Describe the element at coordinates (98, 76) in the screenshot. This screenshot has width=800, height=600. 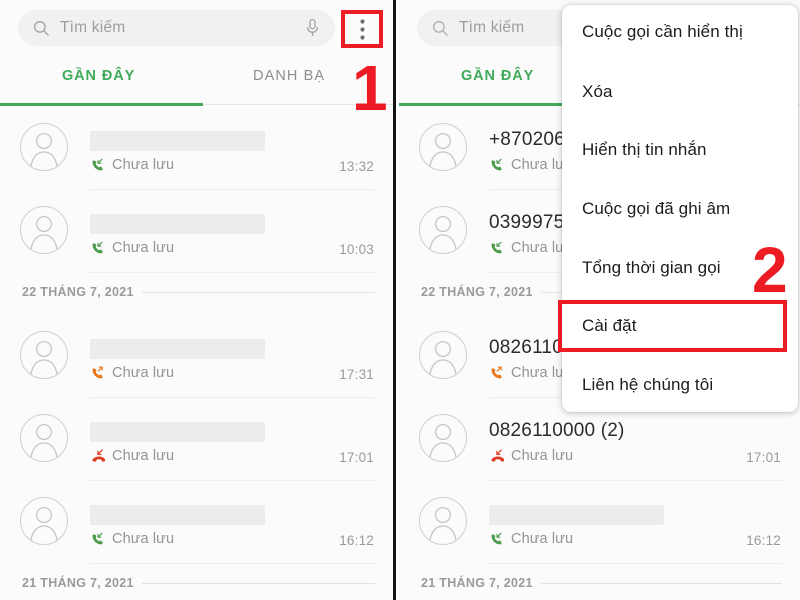
I see `tab-recent: GẦN ĐÂY` at that location.